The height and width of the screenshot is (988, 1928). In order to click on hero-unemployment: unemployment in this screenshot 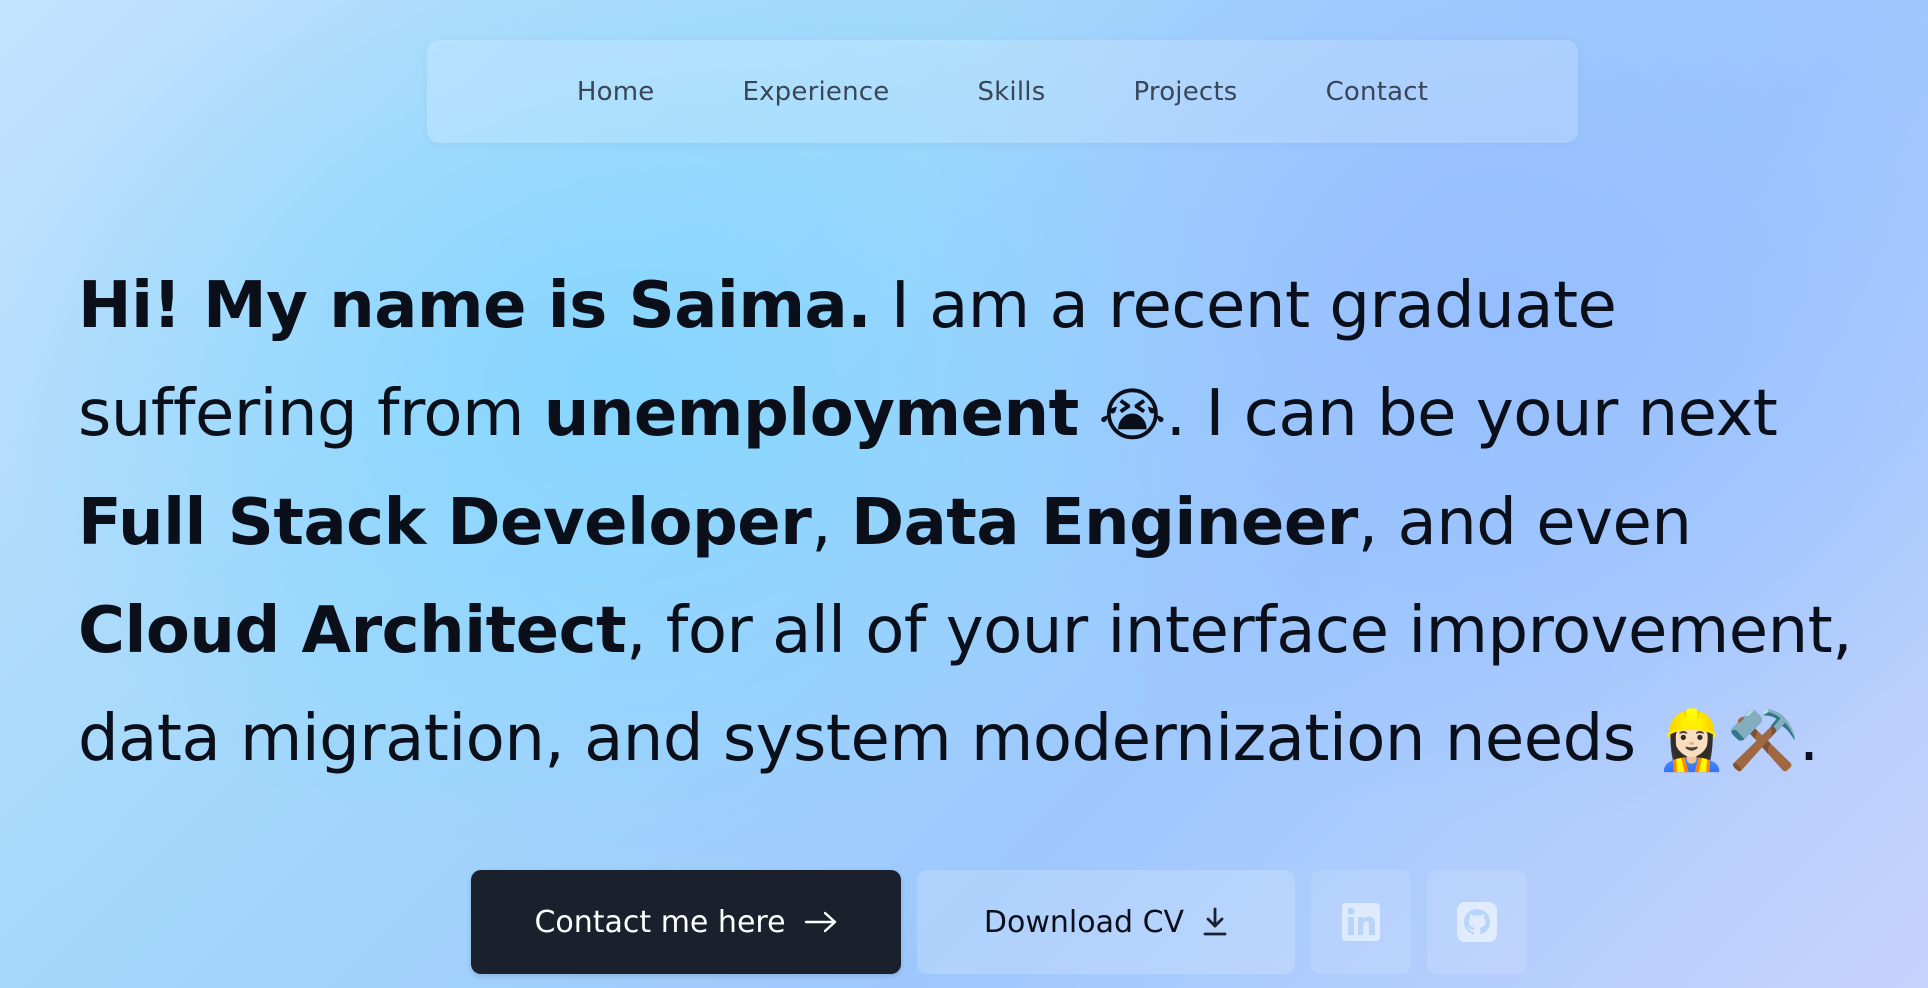, I will do `click(811, 414)`.